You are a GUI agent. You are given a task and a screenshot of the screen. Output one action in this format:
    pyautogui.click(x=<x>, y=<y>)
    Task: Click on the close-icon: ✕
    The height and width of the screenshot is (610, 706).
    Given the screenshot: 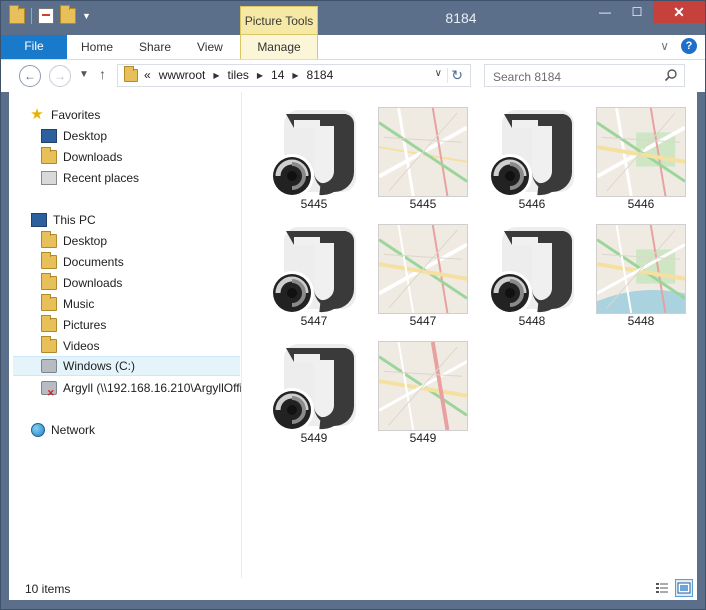 What is the action you would take?
    pyautogui.click(x=679, y=11)
    